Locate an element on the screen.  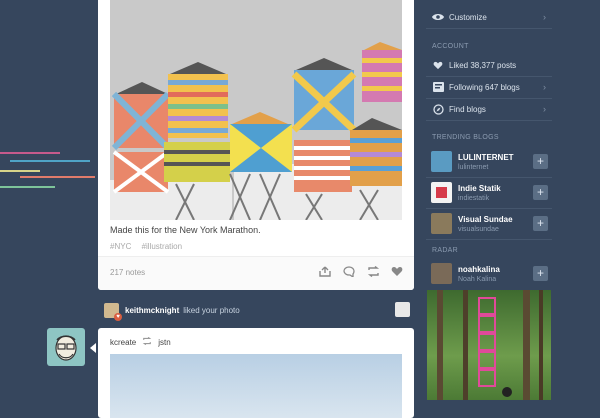
post-footer: 217 notes is located at coordinates (256, 273).